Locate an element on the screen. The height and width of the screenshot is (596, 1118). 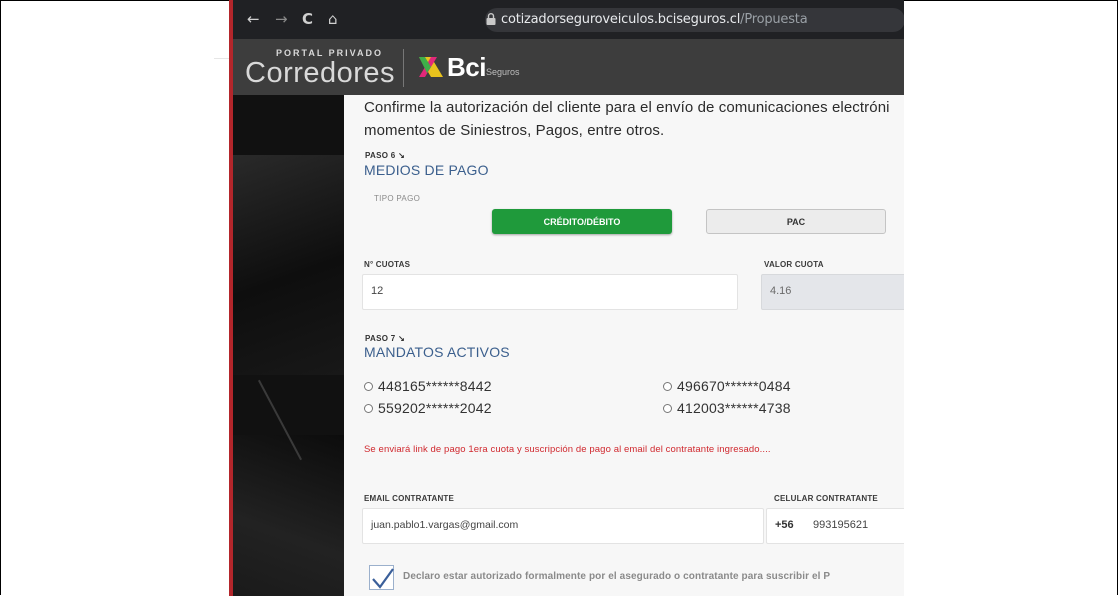
home-icon: ⌂ is located at coordinates (333, 19).